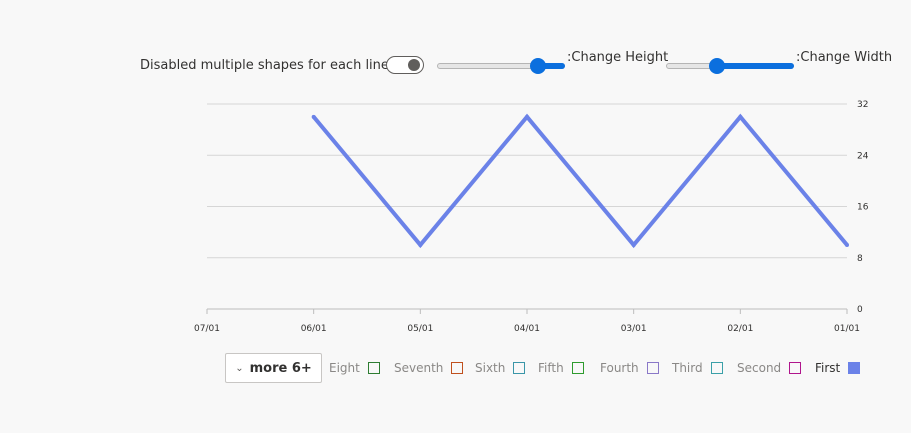  I want to click on x-tick-label: 01/01, so click(847, 329).